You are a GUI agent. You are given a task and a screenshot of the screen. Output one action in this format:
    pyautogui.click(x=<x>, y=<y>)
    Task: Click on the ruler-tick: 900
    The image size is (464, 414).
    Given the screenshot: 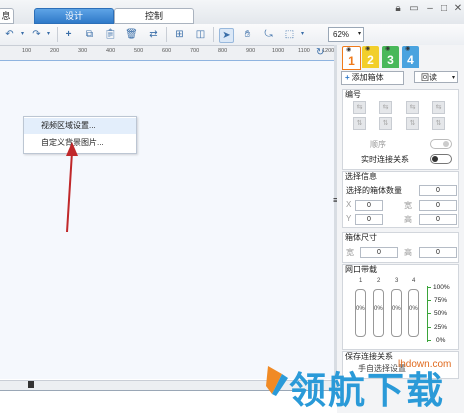 What is the action you would take?
    pyautogui.click(x=251, y=51)
    